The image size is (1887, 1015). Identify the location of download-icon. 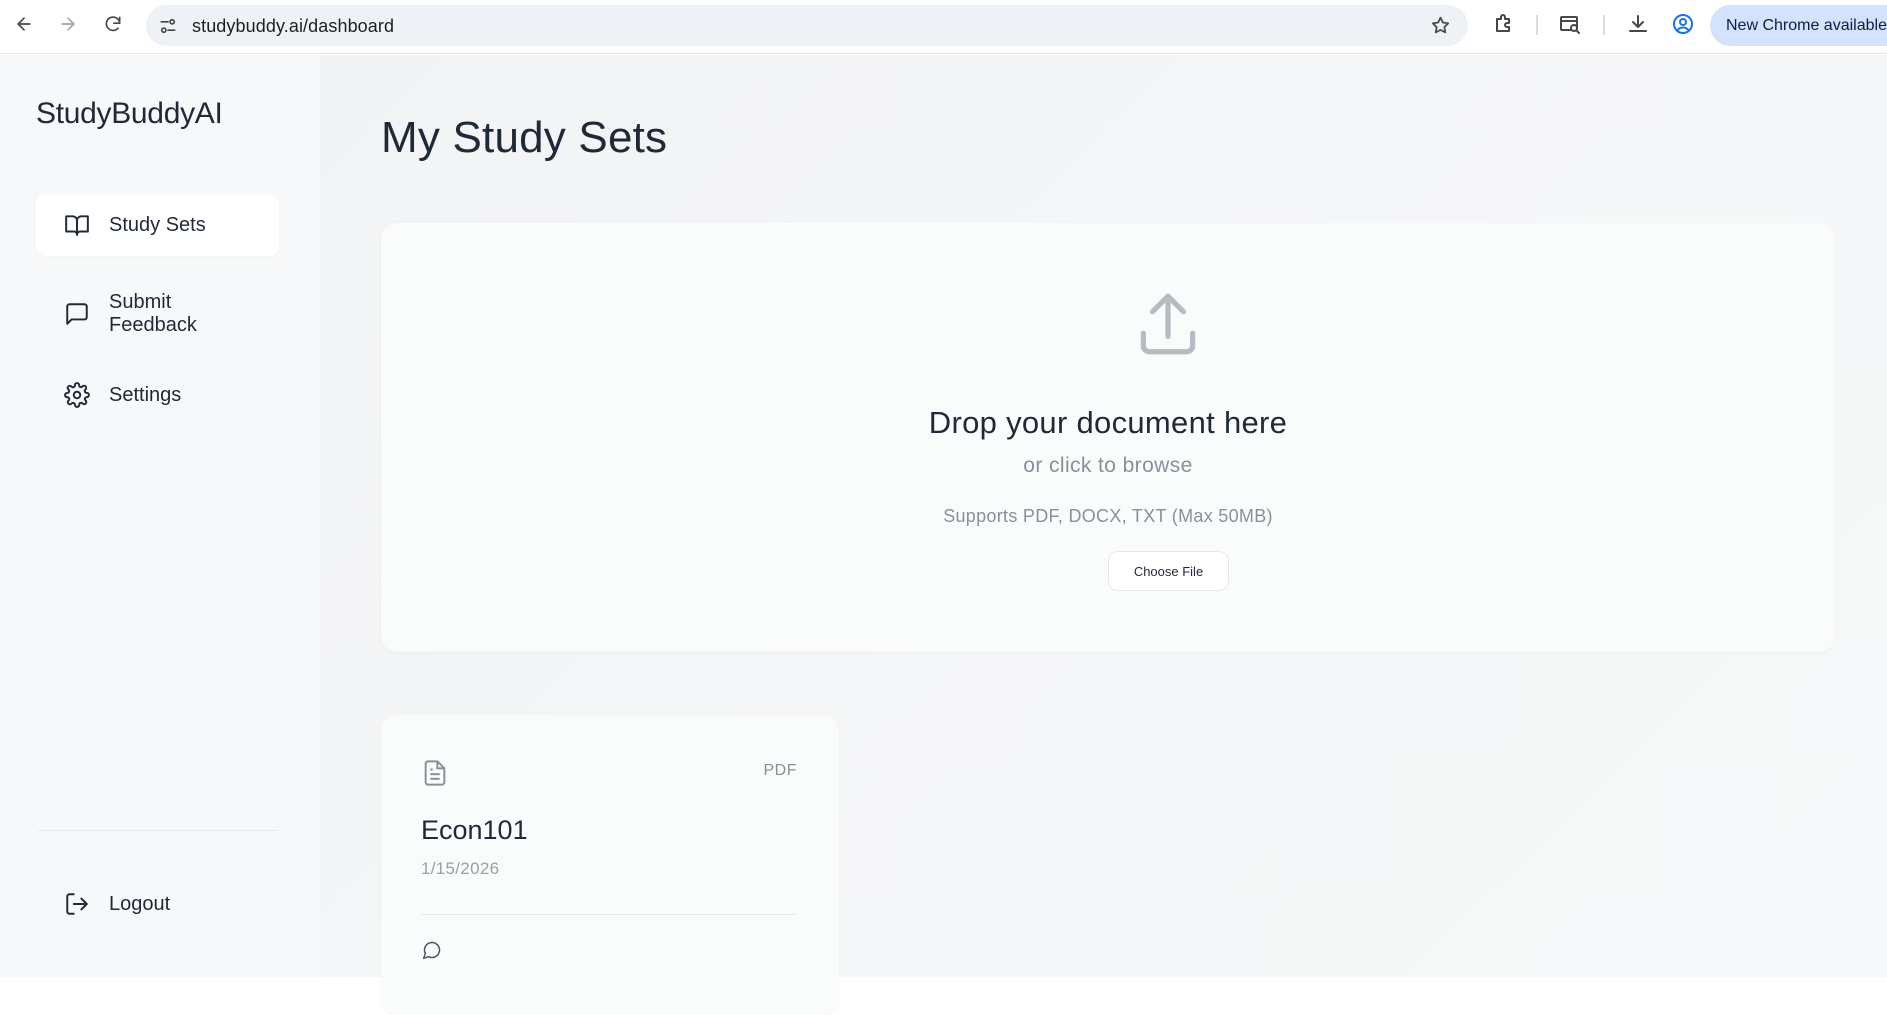
(1638, 24).